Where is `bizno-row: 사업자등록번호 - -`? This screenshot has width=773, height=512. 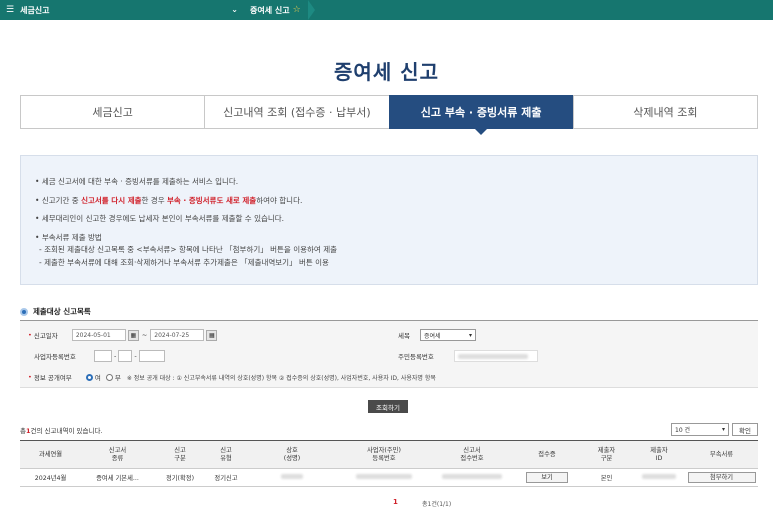 bizno-row: 사업자등록번호 - - is located at coordinates (99, 356).